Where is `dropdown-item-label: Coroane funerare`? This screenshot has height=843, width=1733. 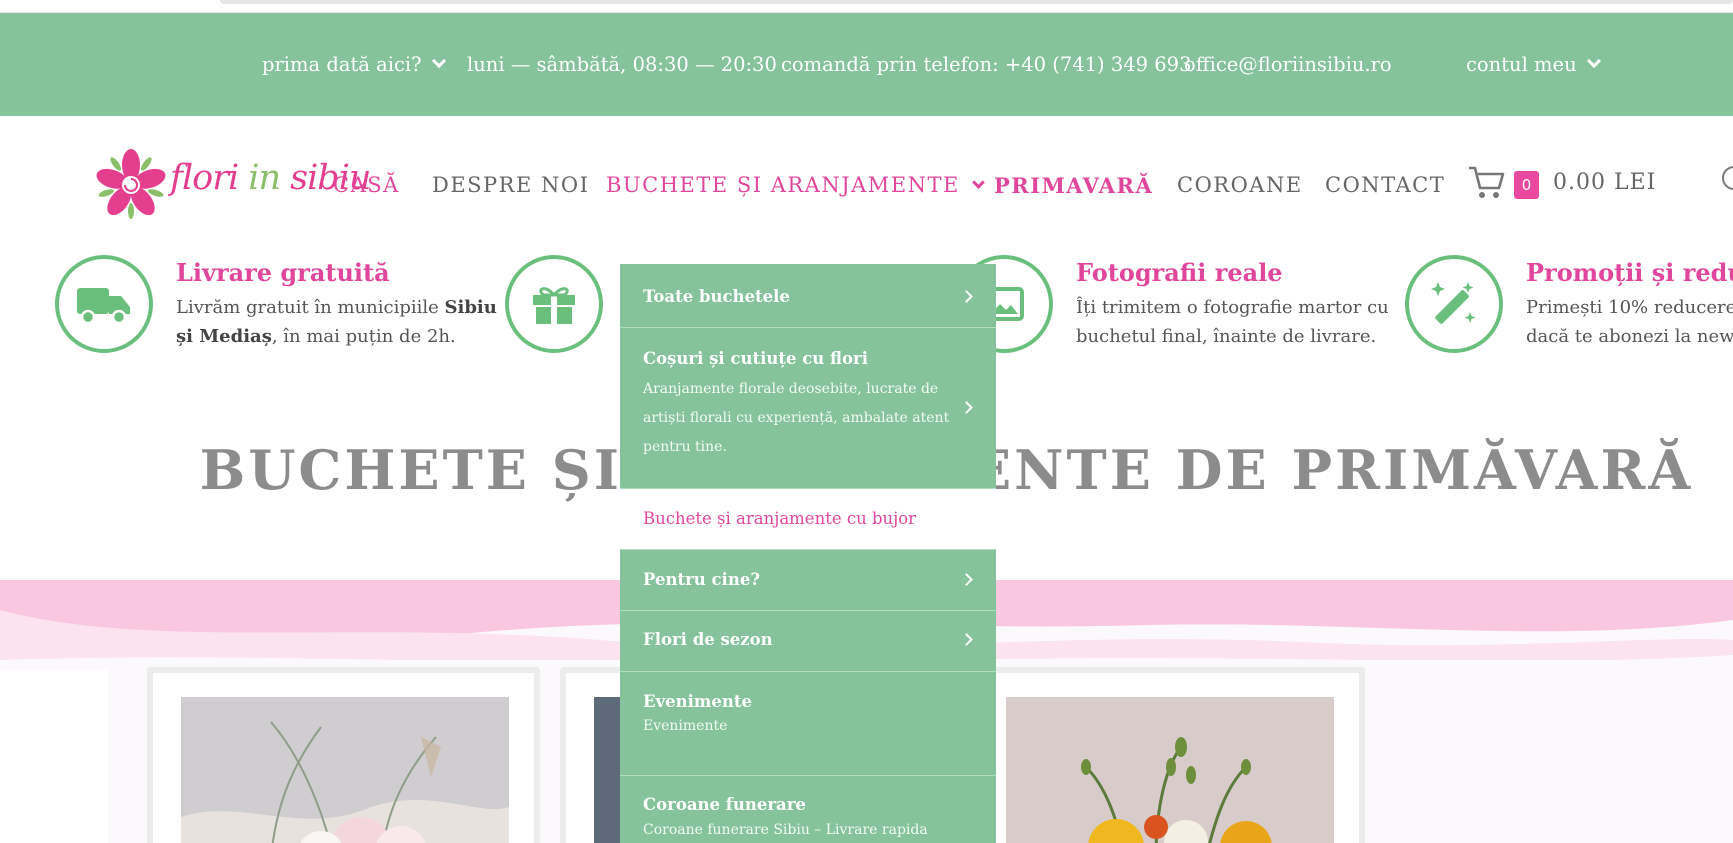 dropdown-item-label: Coroane funerare is located at coordinates (724, 804).